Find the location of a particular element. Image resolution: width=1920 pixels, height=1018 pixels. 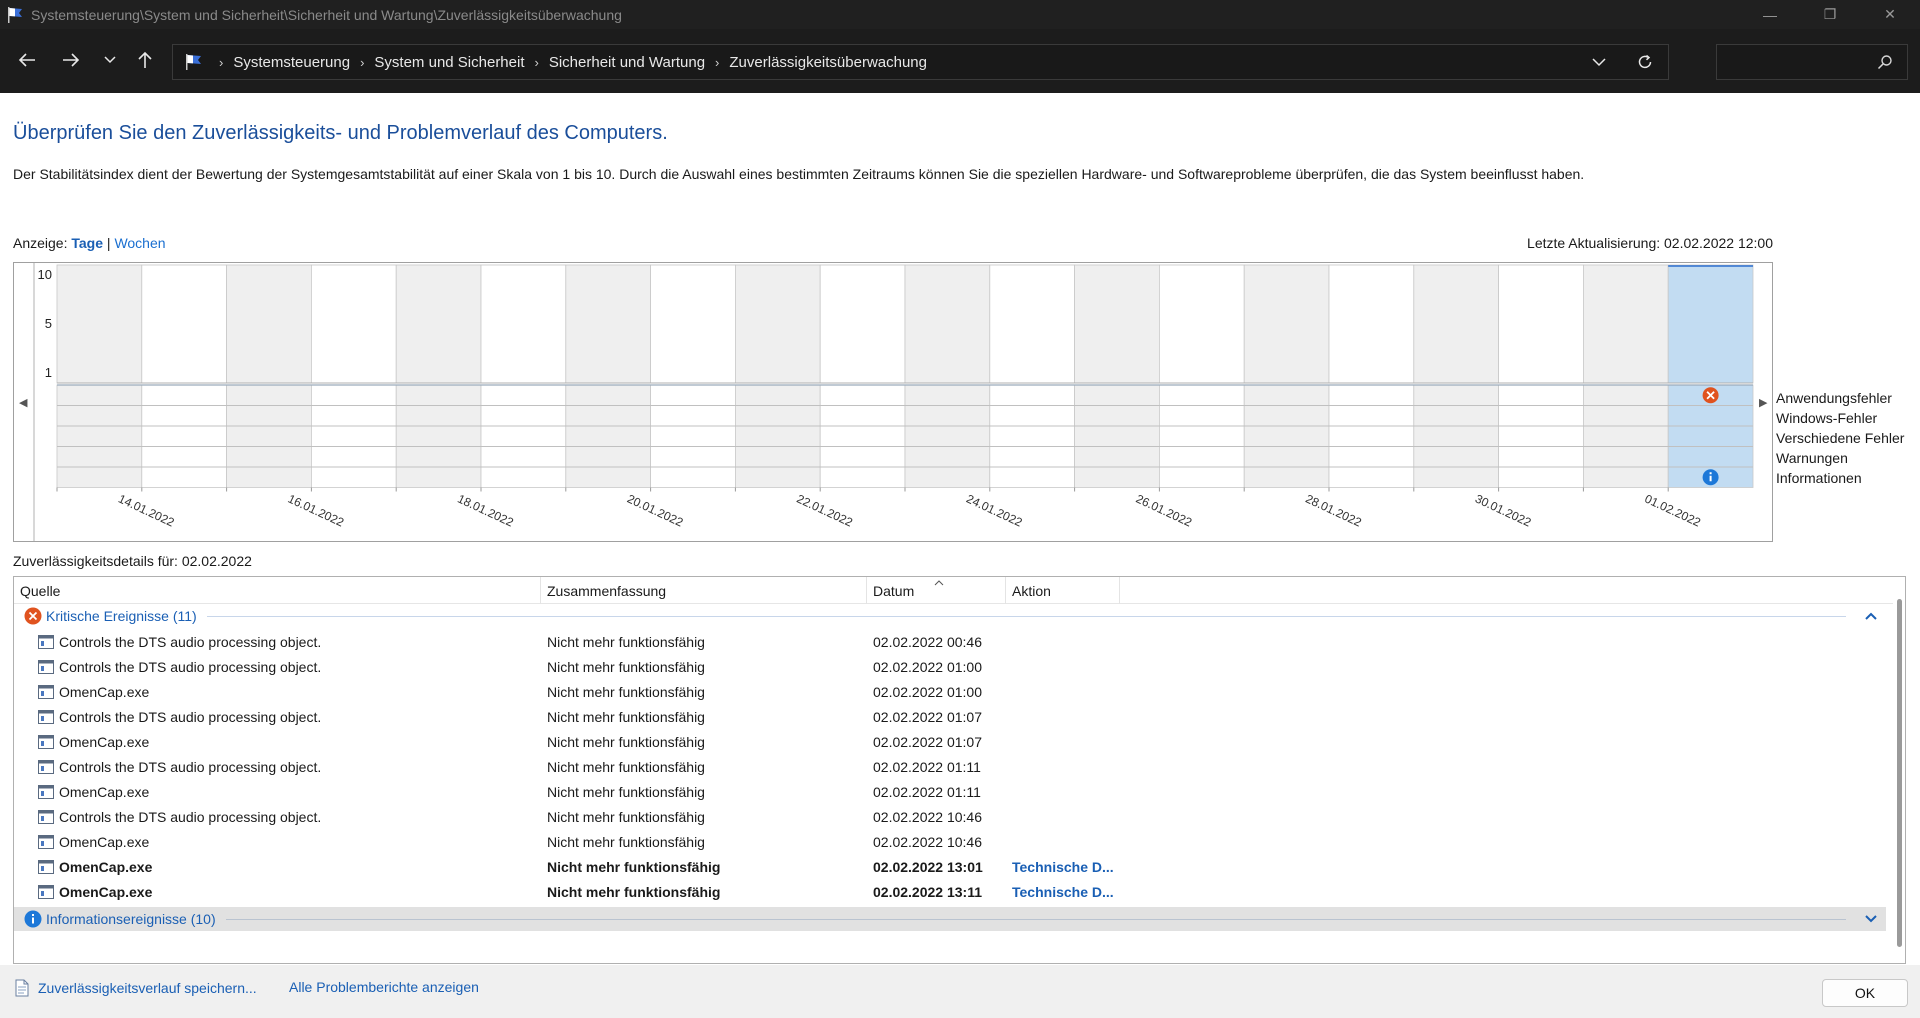

column-header-aktion: Aktion is located at coordinates (1063, 590).